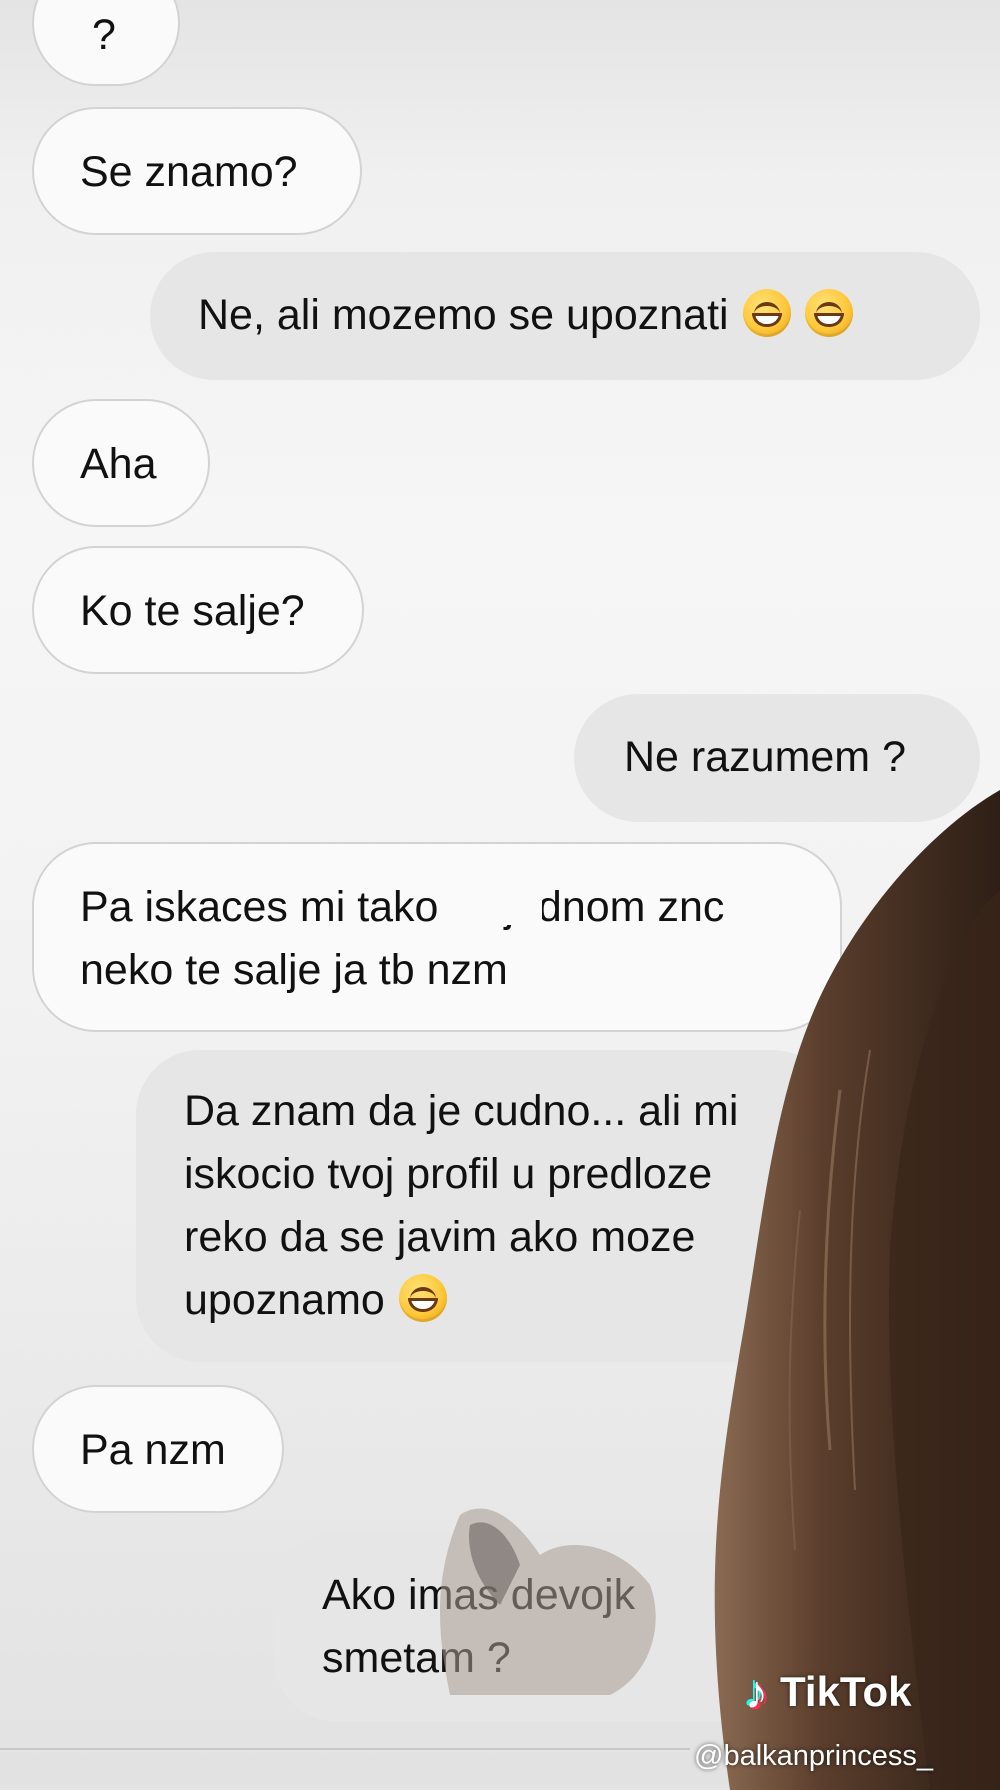 The image size is (1000, 1790). Describe the element at coordinates (192, 611) in the screenshot. I see `message-text: Ko te salje?` at that location.